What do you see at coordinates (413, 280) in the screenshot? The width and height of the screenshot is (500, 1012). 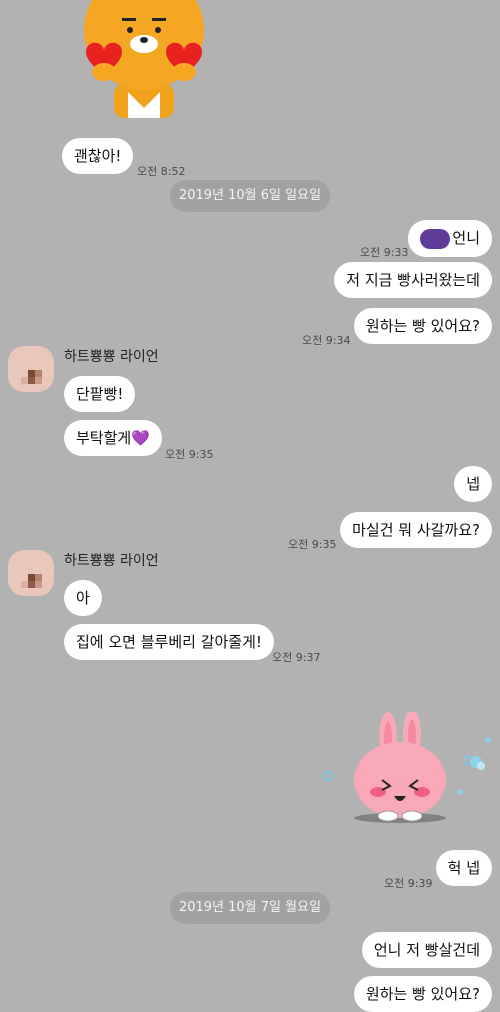 I see `message-bubble: 저 지금 빵사러왔는데` at bounding box center [413, 280].